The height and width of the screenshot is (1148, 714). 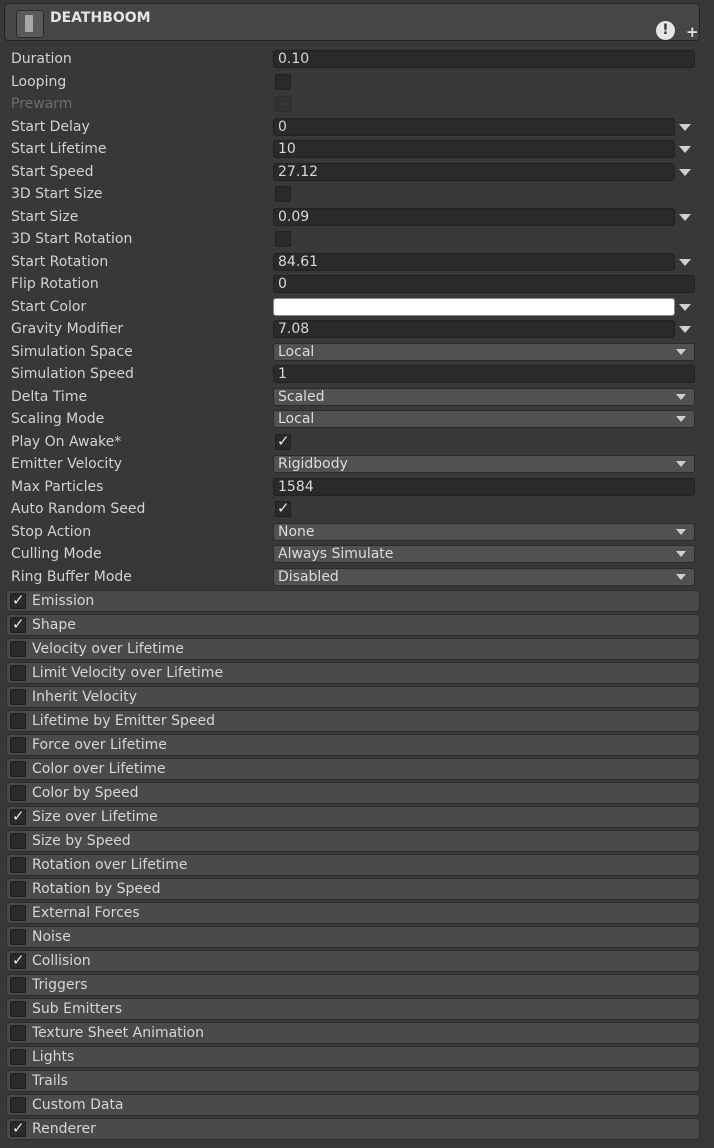 What do you see at coordinates (692, 32) in the screenshot?
I see `add-icon: +` at bounding box center [692, 32].